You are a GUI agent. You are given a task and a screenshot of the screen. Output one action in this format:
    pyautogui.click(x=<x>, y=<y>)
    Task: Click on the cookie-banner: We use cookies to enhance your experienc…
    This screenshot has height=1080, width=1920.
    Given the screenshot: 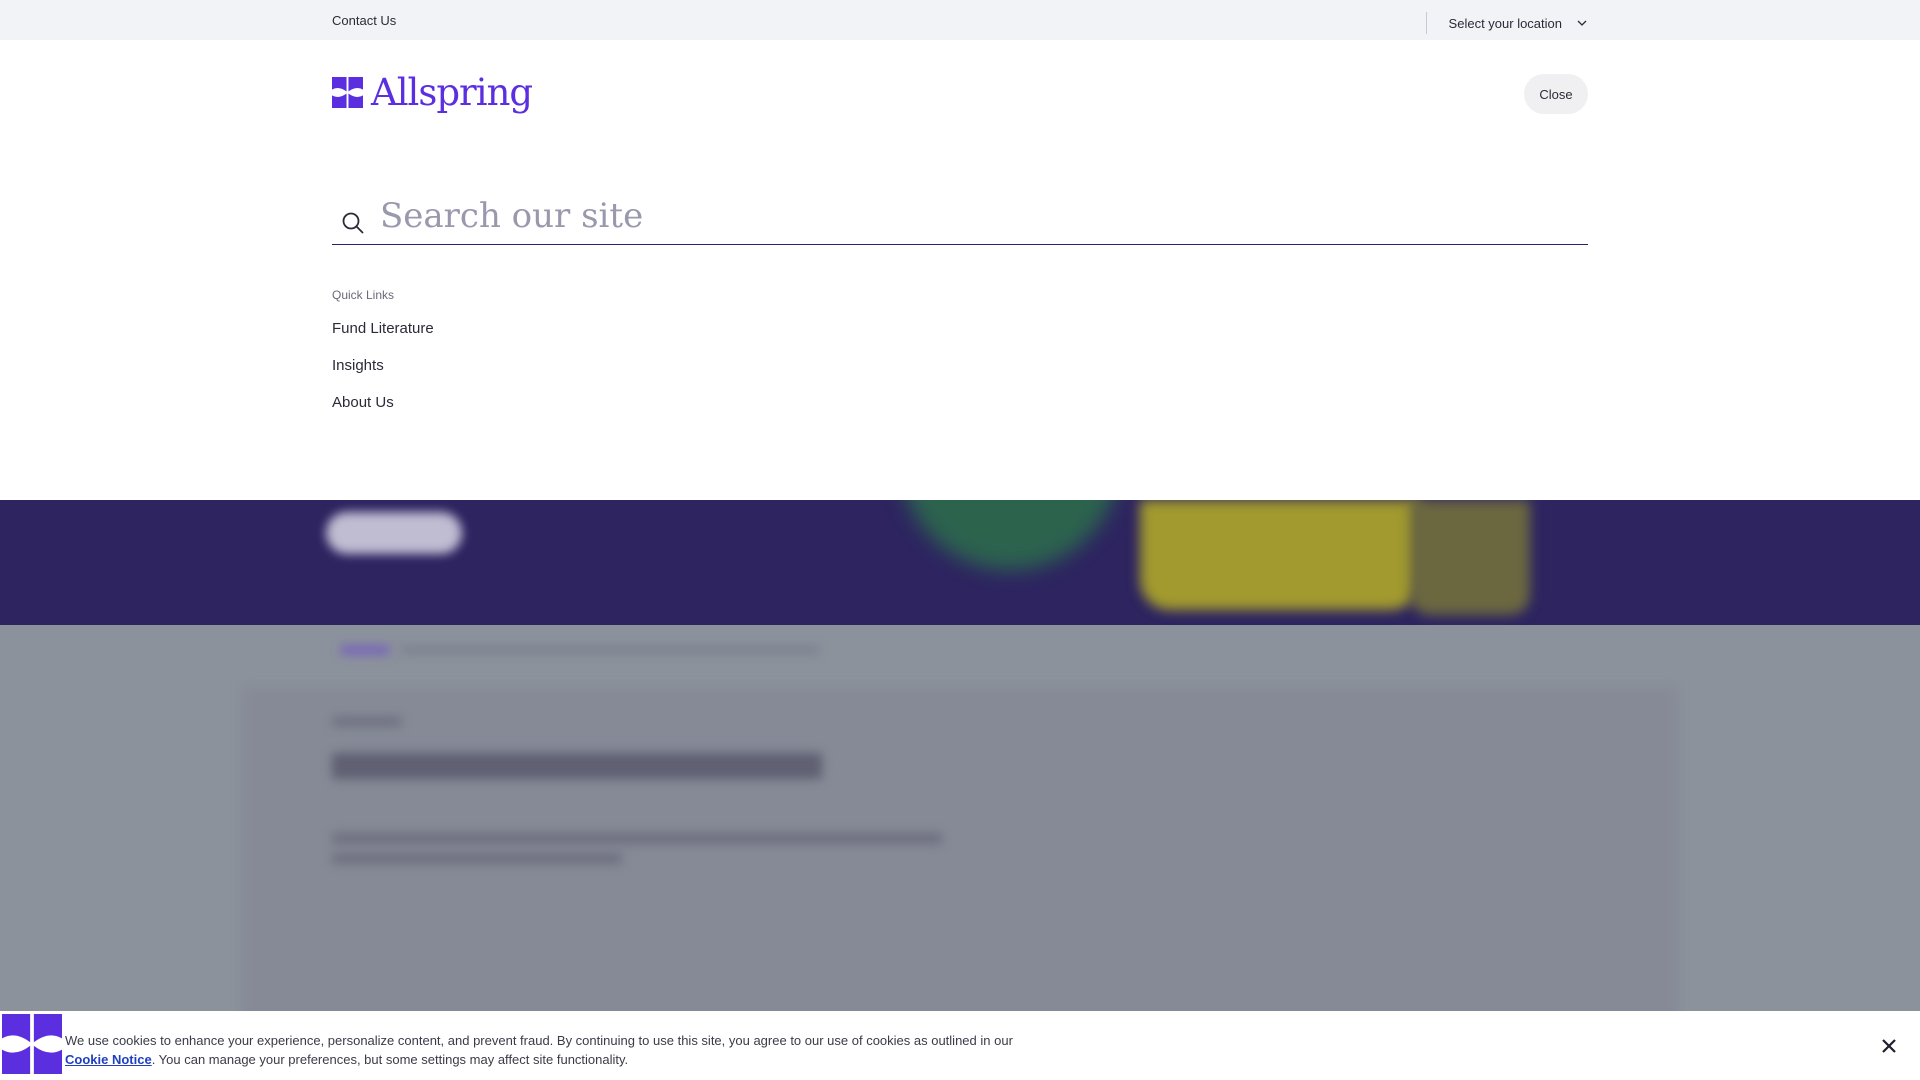 What is the action you would take?
    pyautogui.click(x=960, y=1045)
    